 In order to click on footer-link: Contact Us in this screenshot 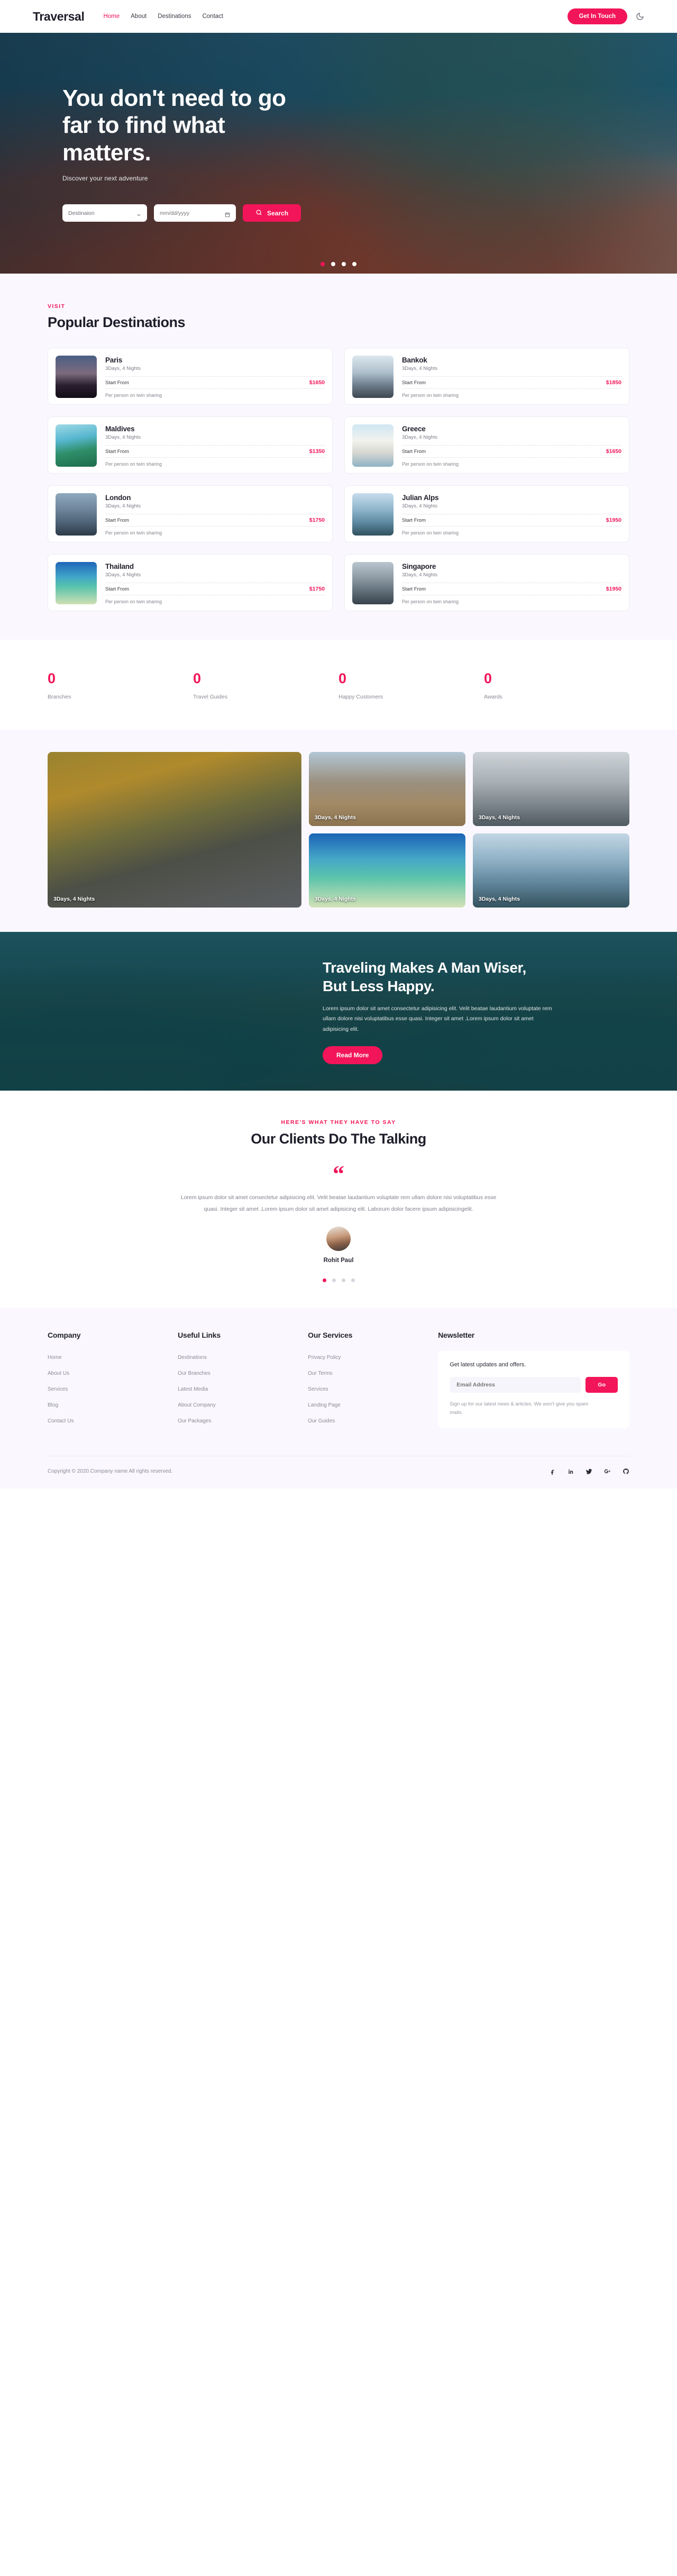, I will do `click(61, 1421)`.